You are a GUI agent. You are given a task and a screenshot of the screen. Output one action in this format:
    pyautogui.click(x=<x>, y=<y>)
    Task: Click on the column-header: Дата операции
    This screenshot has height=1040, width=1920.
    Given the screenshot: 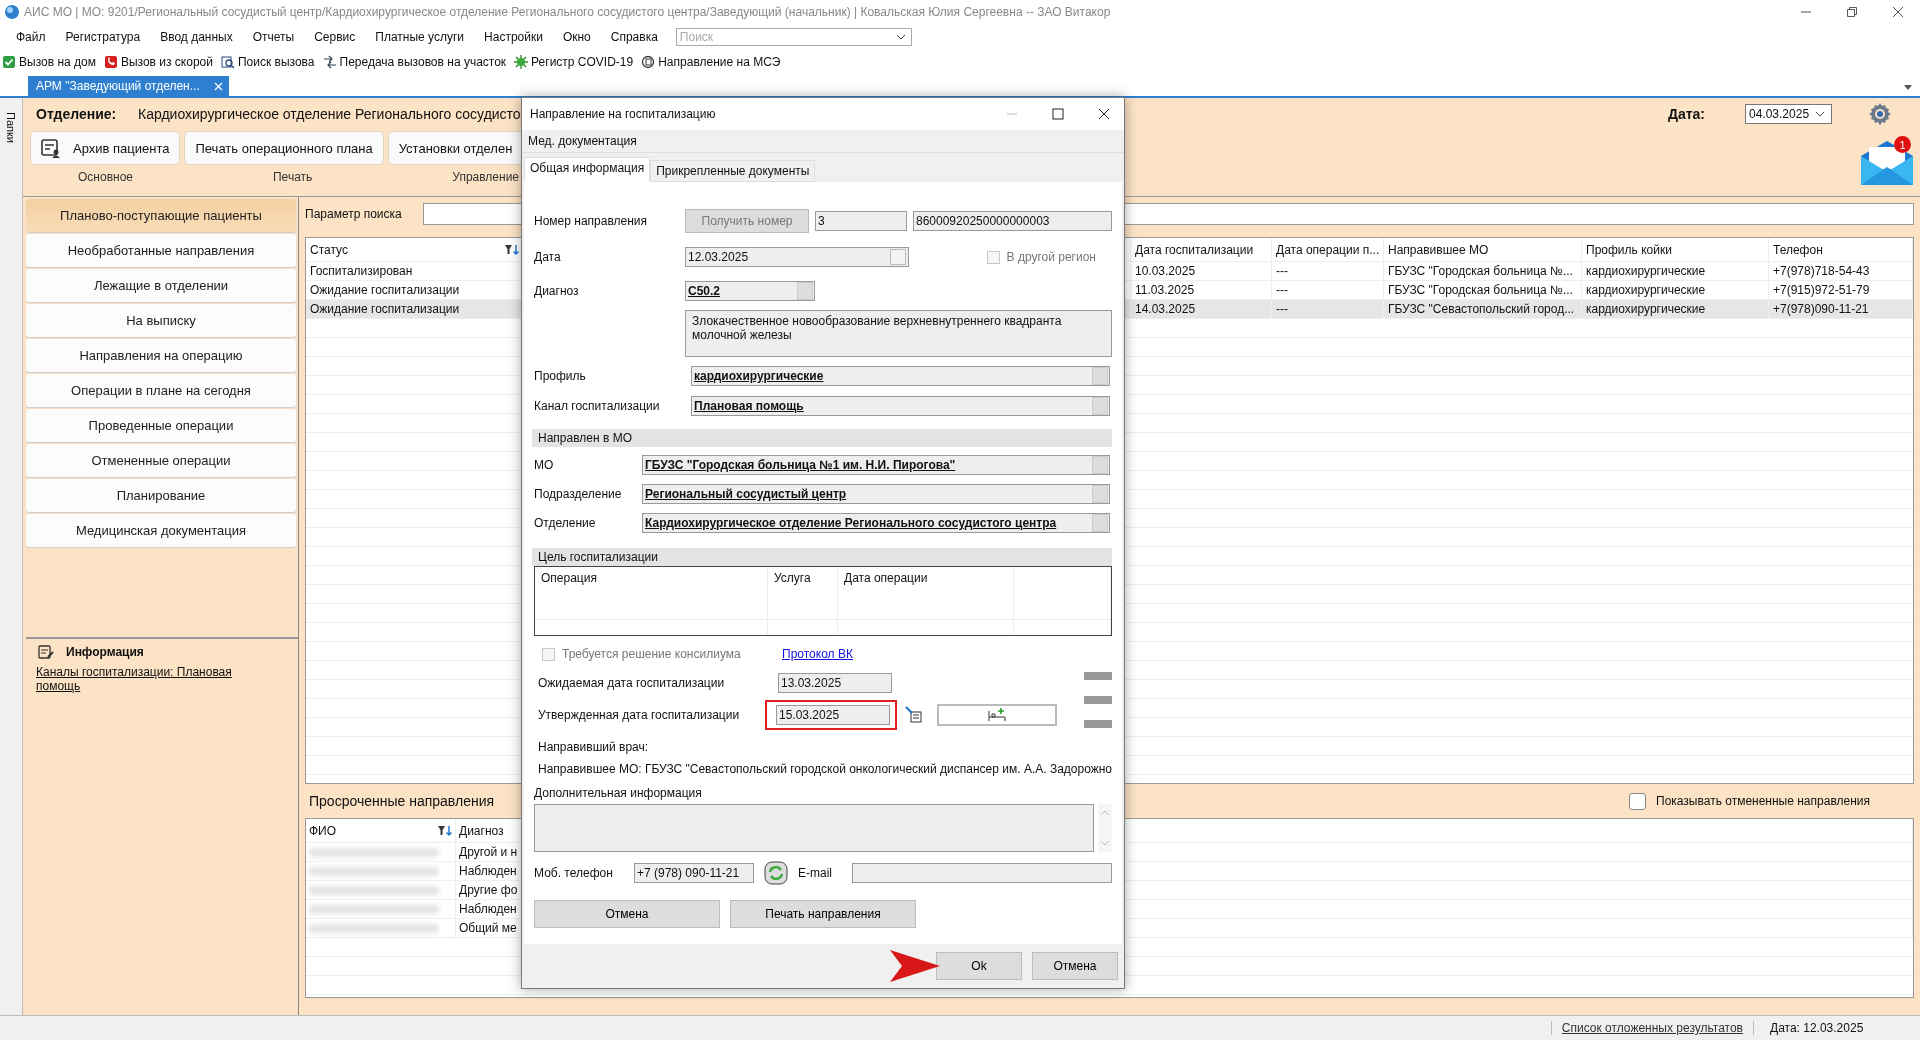 What is the action you would take?
    pyautogui.click(x=926, y=601)
    